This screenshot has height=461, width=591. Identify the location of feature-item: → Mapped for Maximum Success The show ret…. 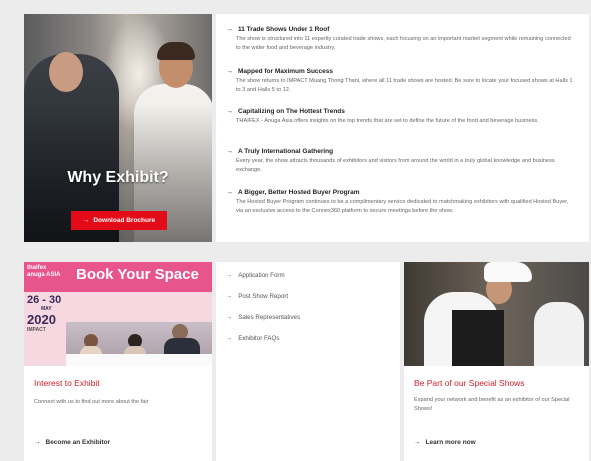
(401, 81).